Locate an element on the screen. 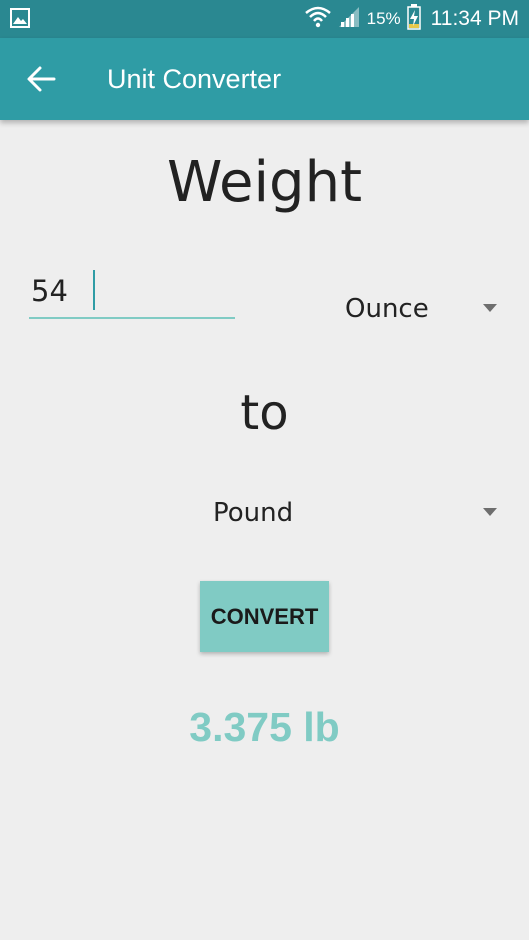  wifi-icon is located at coordinates (317, 19).